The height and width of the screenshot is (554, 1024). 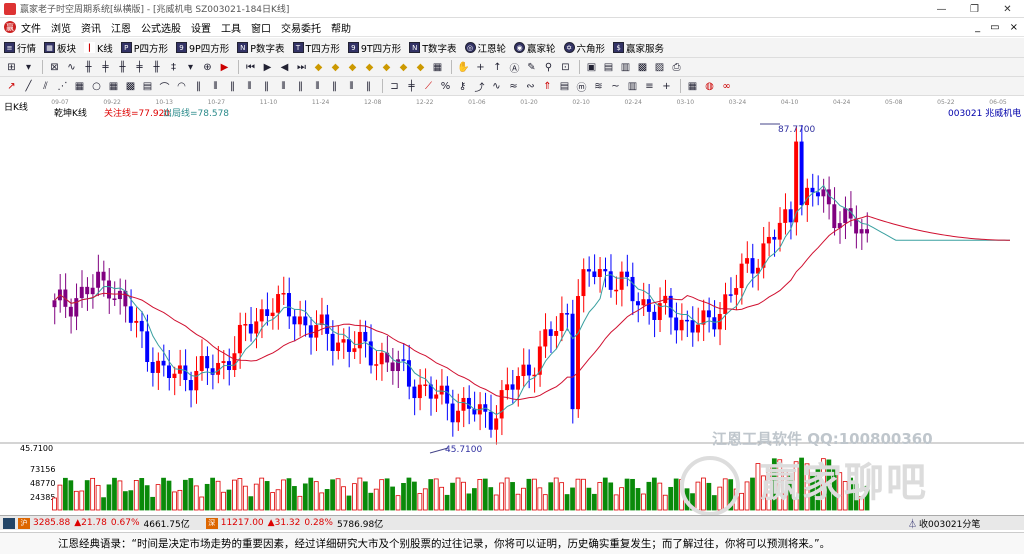 What do you see at coordinates (564, 86) in the screenshot?
I see `chart-icon: ▤` at bounding box center [564, 86].